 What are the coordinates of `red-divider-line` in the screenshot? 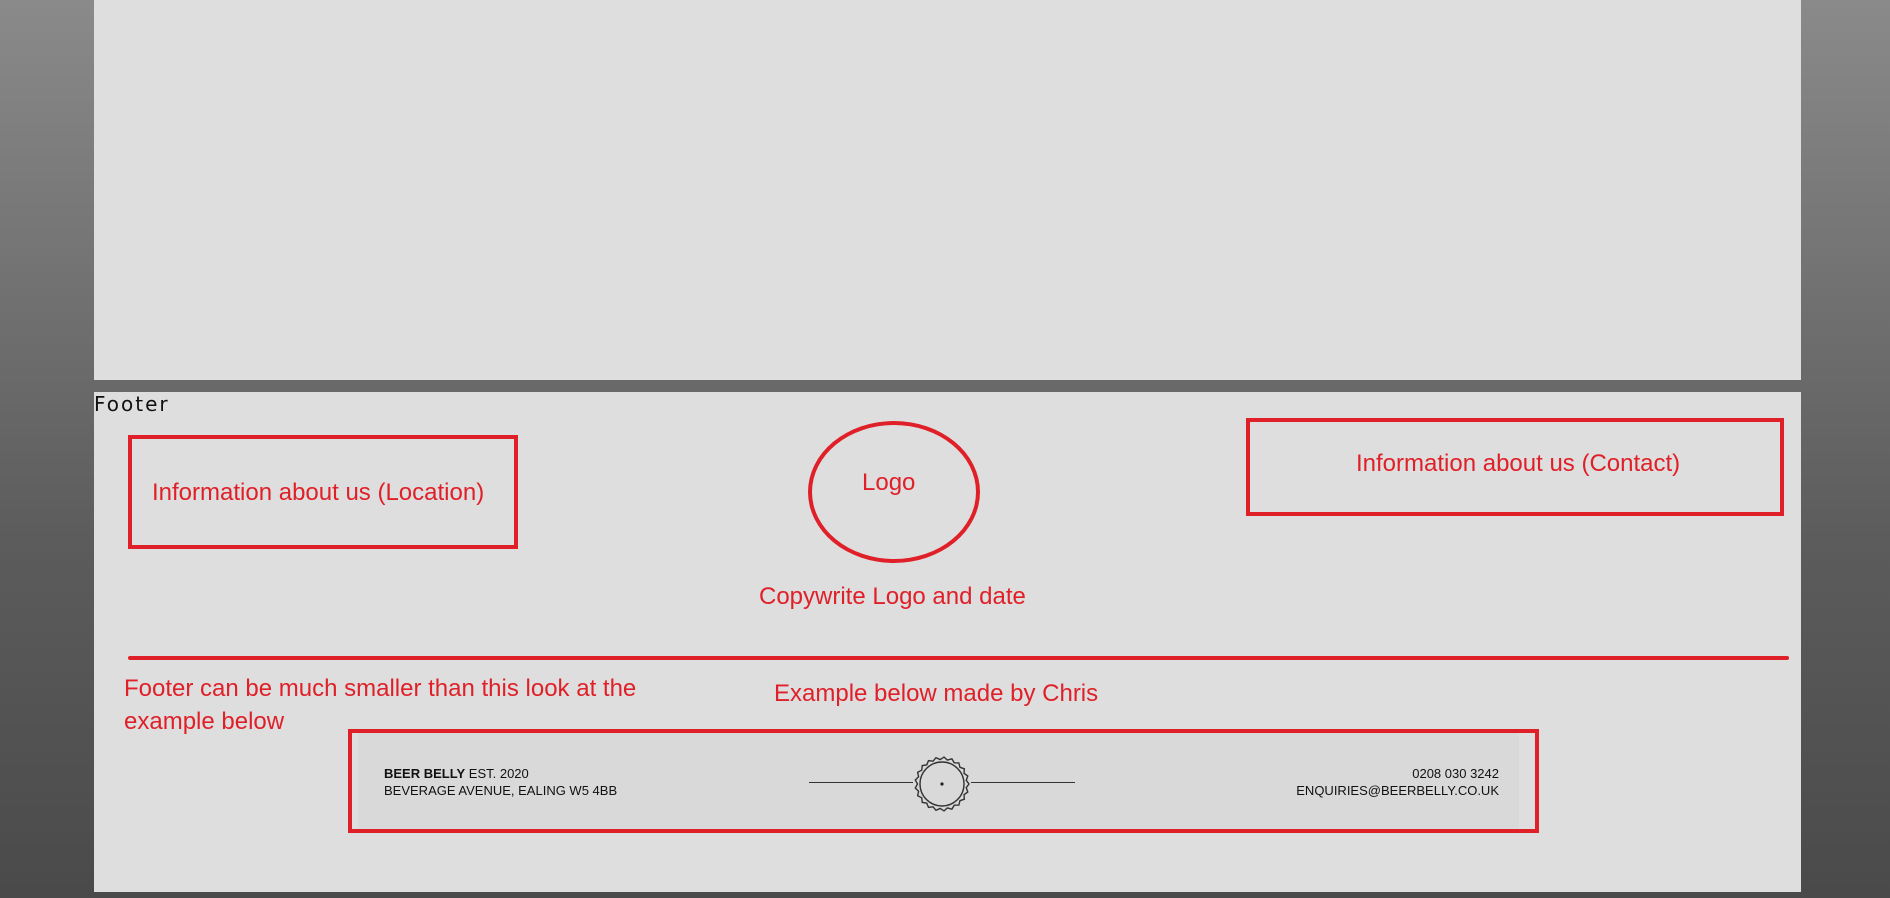 It's located at (958, 658).